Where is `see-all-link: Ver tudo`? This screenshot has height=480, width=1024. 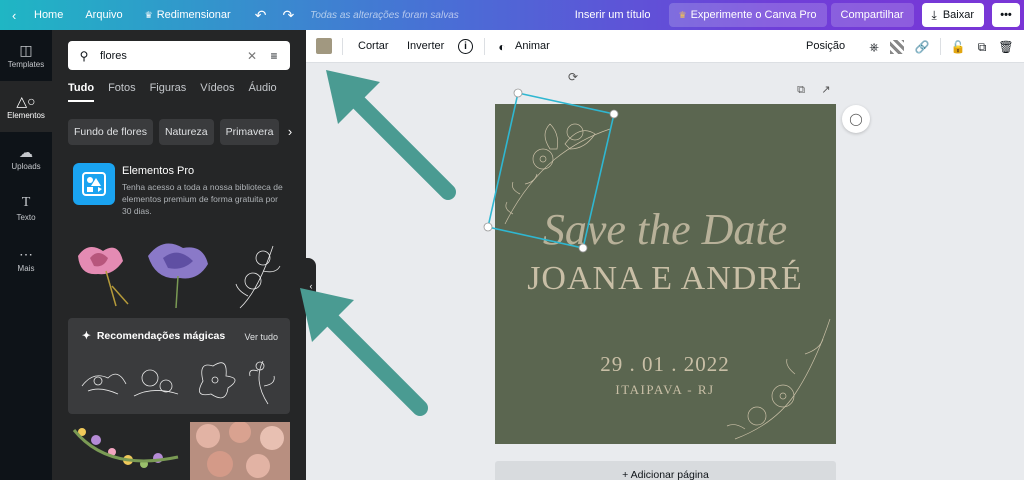 see-all-link: Ver tudo is located at coordinates (261, 337).